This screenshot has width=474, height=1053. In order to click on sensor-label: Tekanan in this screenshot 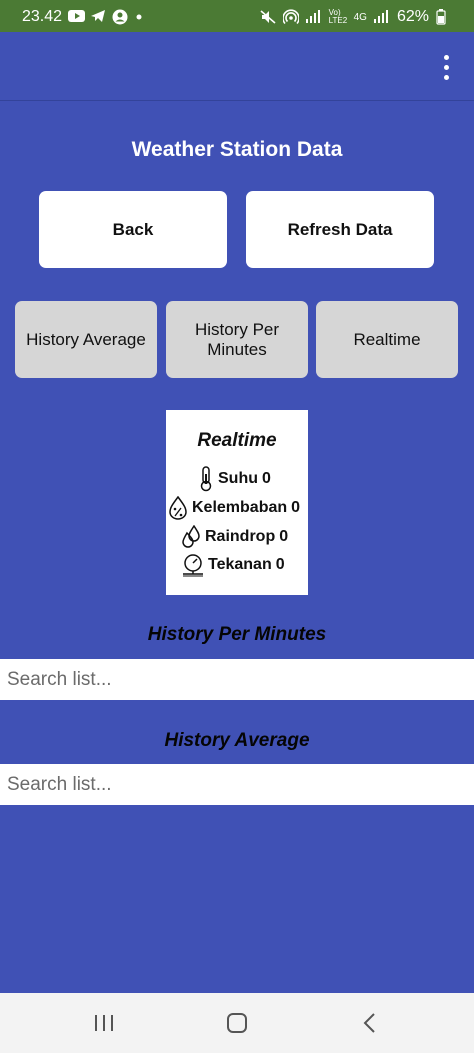, I will do `click(240, 564)`.